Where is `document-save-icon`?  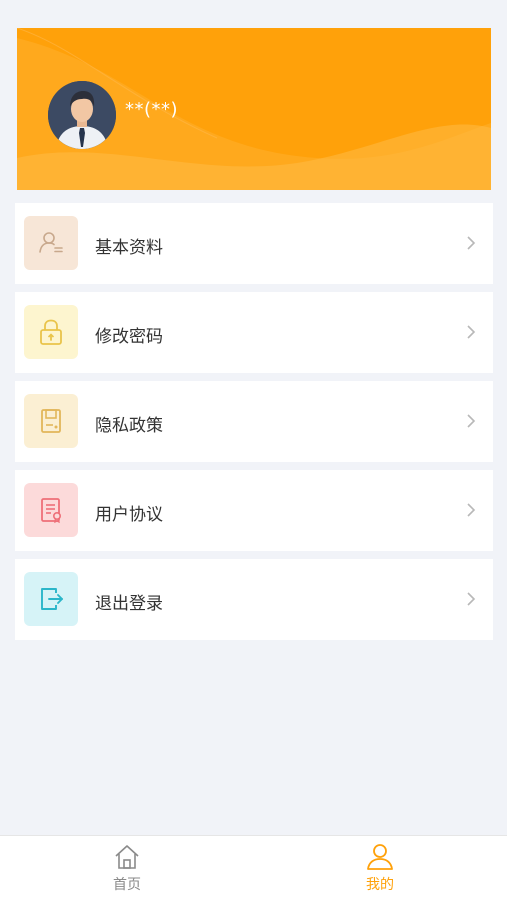
document-save-icon is located at coordinates (51, 421).